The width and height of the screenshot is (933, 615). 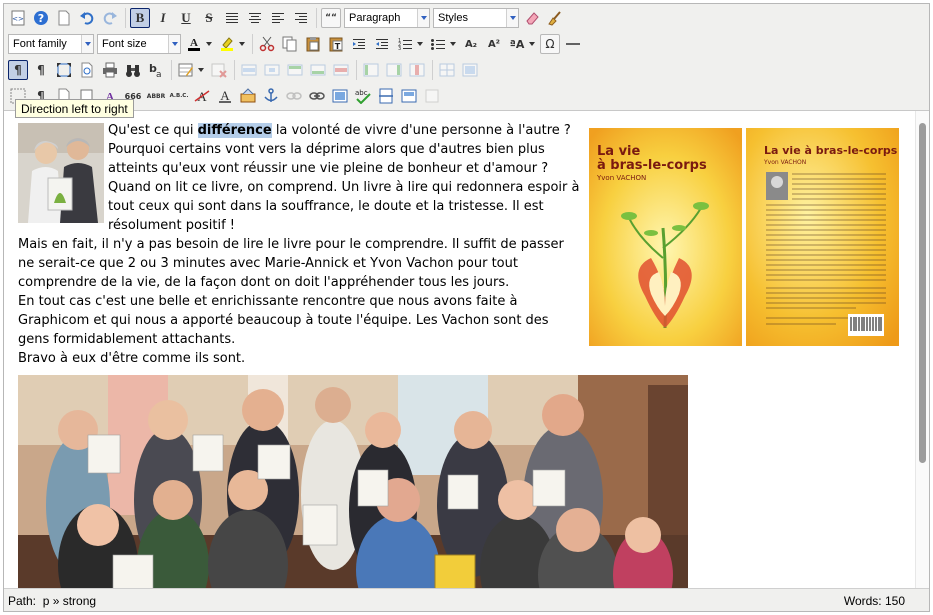 I want to click on numbered-list-dropdown, so click(x=420, y=44).